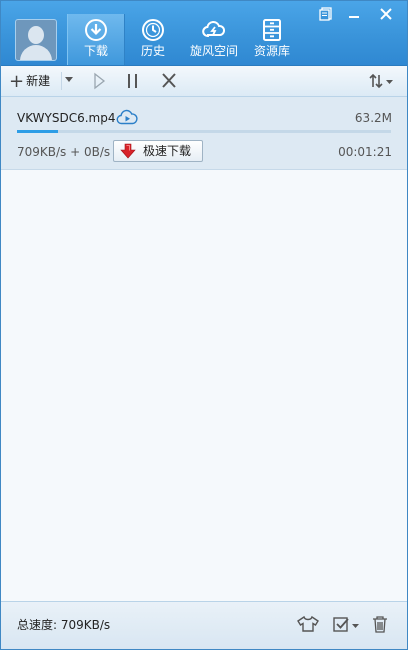 The image size is (408, 650). I want to click on close-icon, so click(386, 14).